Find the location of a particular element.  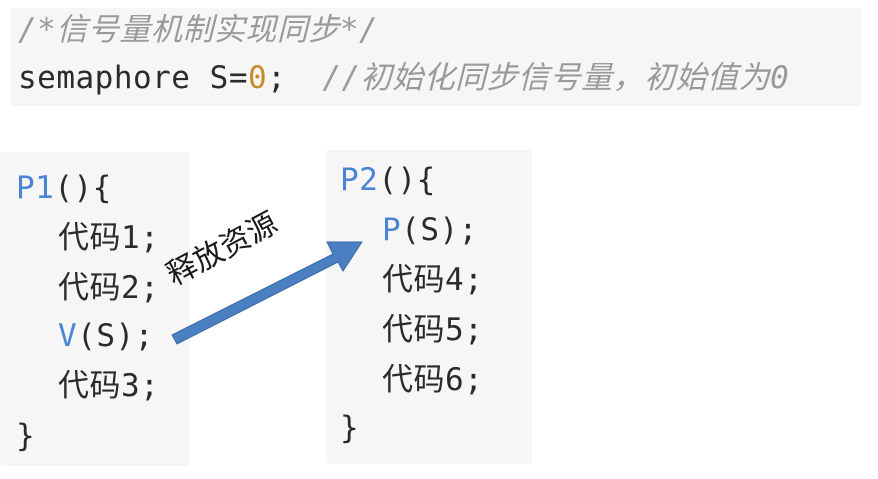

p2-header-rest: (){ is located at coordinates (407, 180).